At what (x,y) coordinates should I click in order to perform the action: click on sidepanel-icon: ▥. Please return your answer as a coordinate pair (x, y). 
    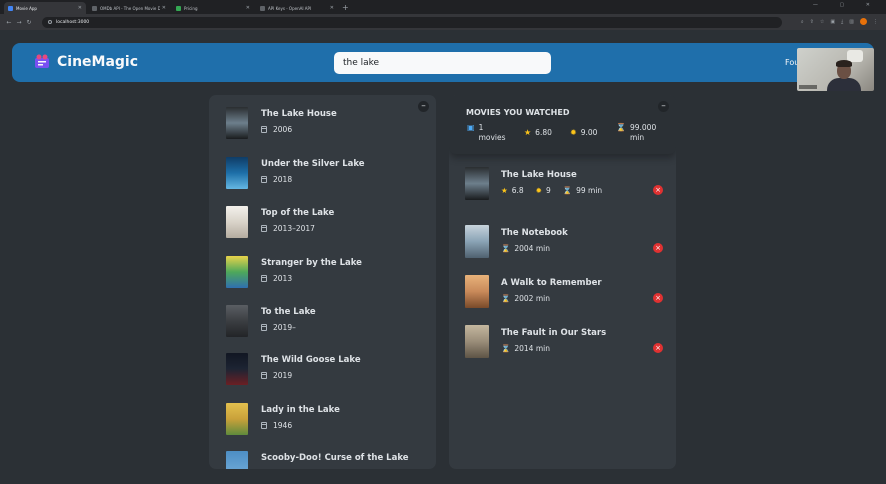
    Looking at the image, I should click on (851, 22).